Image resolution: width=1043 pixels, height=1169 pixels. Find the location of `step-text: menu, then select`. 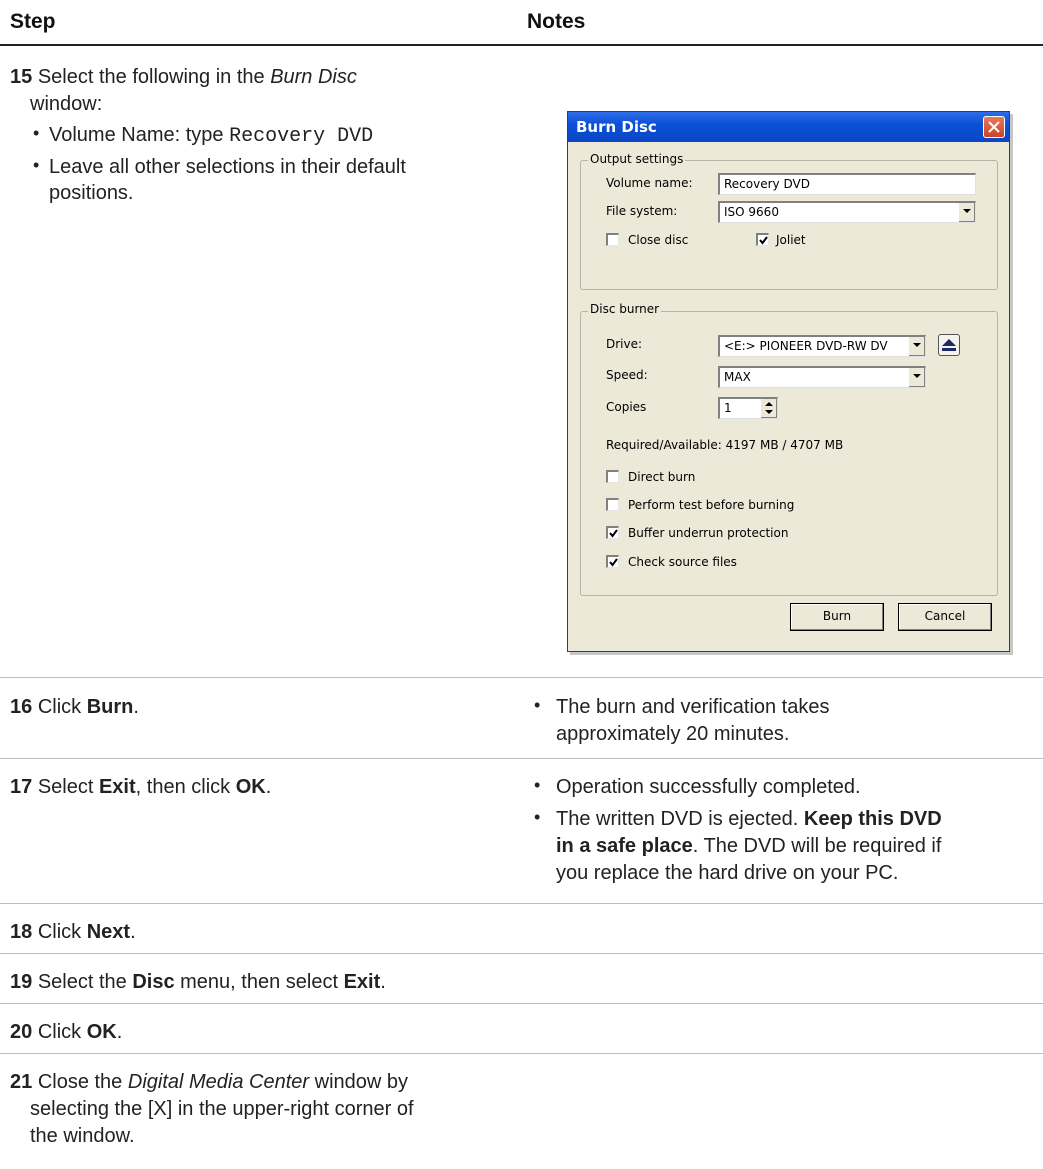

step-text: menu, then select is located at coordinates (259, 982).